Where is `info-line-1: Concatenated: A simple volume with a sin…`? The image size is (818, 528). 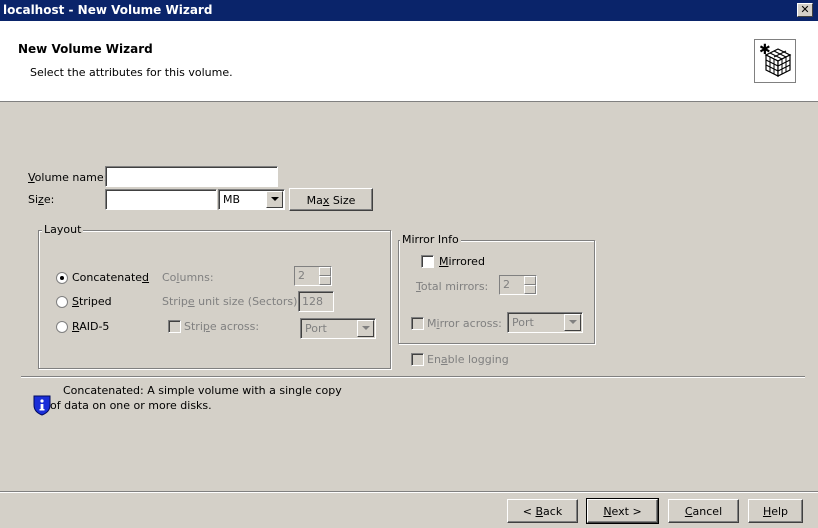
info-line-1: Concatenated: A simple volume with a sin… is located at coordinates (202, 390).